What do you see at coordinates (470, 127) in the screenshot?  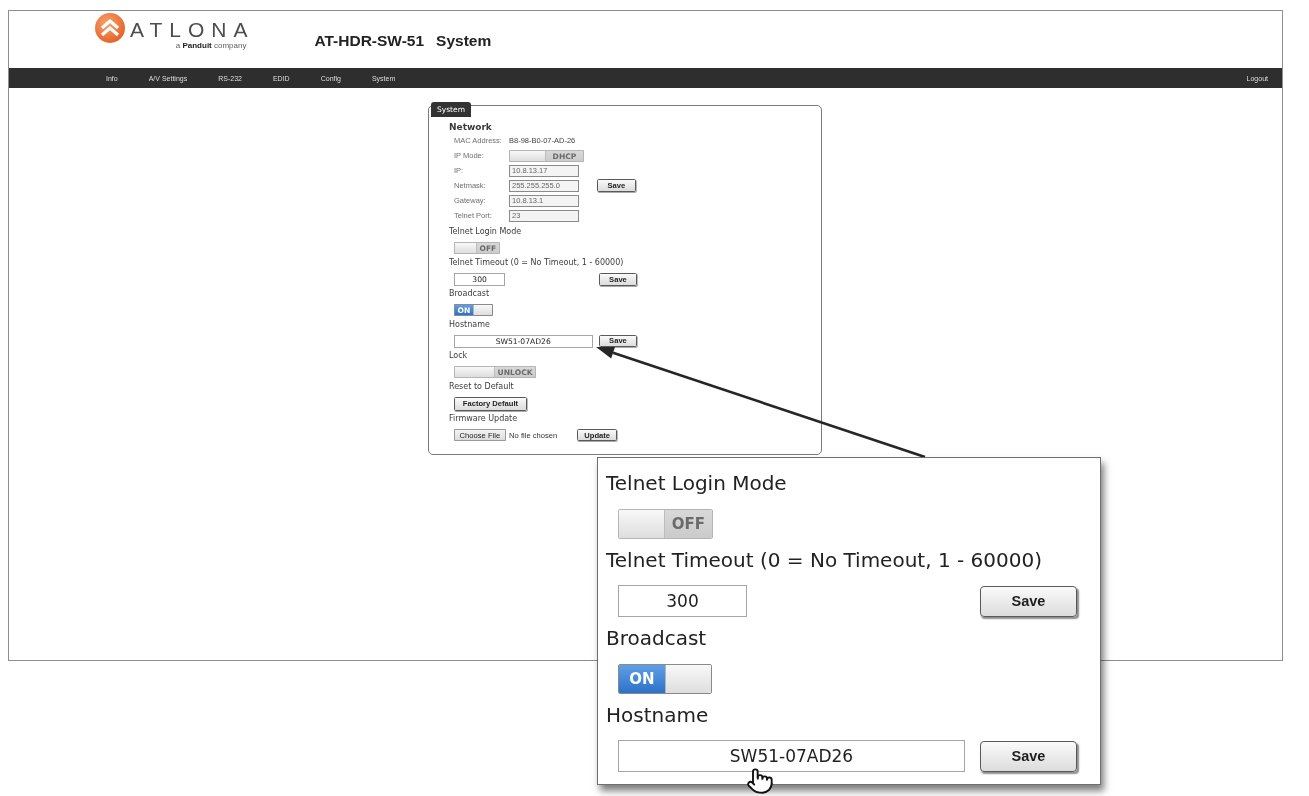 I see `section-heading: Network` at bounding box center [470, 127].